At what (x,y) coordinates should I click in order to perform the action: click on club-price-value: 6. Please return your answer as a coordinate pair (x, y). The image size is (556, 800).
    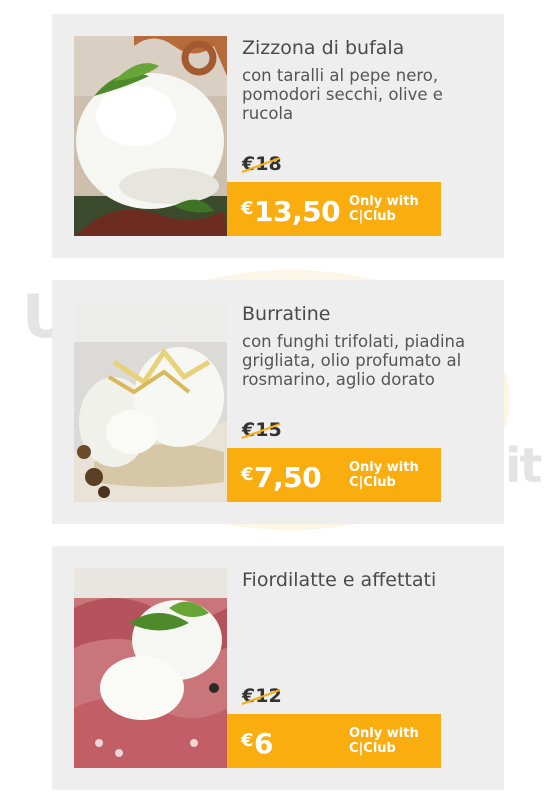
    Looking at the image, I should click on (264, 743).